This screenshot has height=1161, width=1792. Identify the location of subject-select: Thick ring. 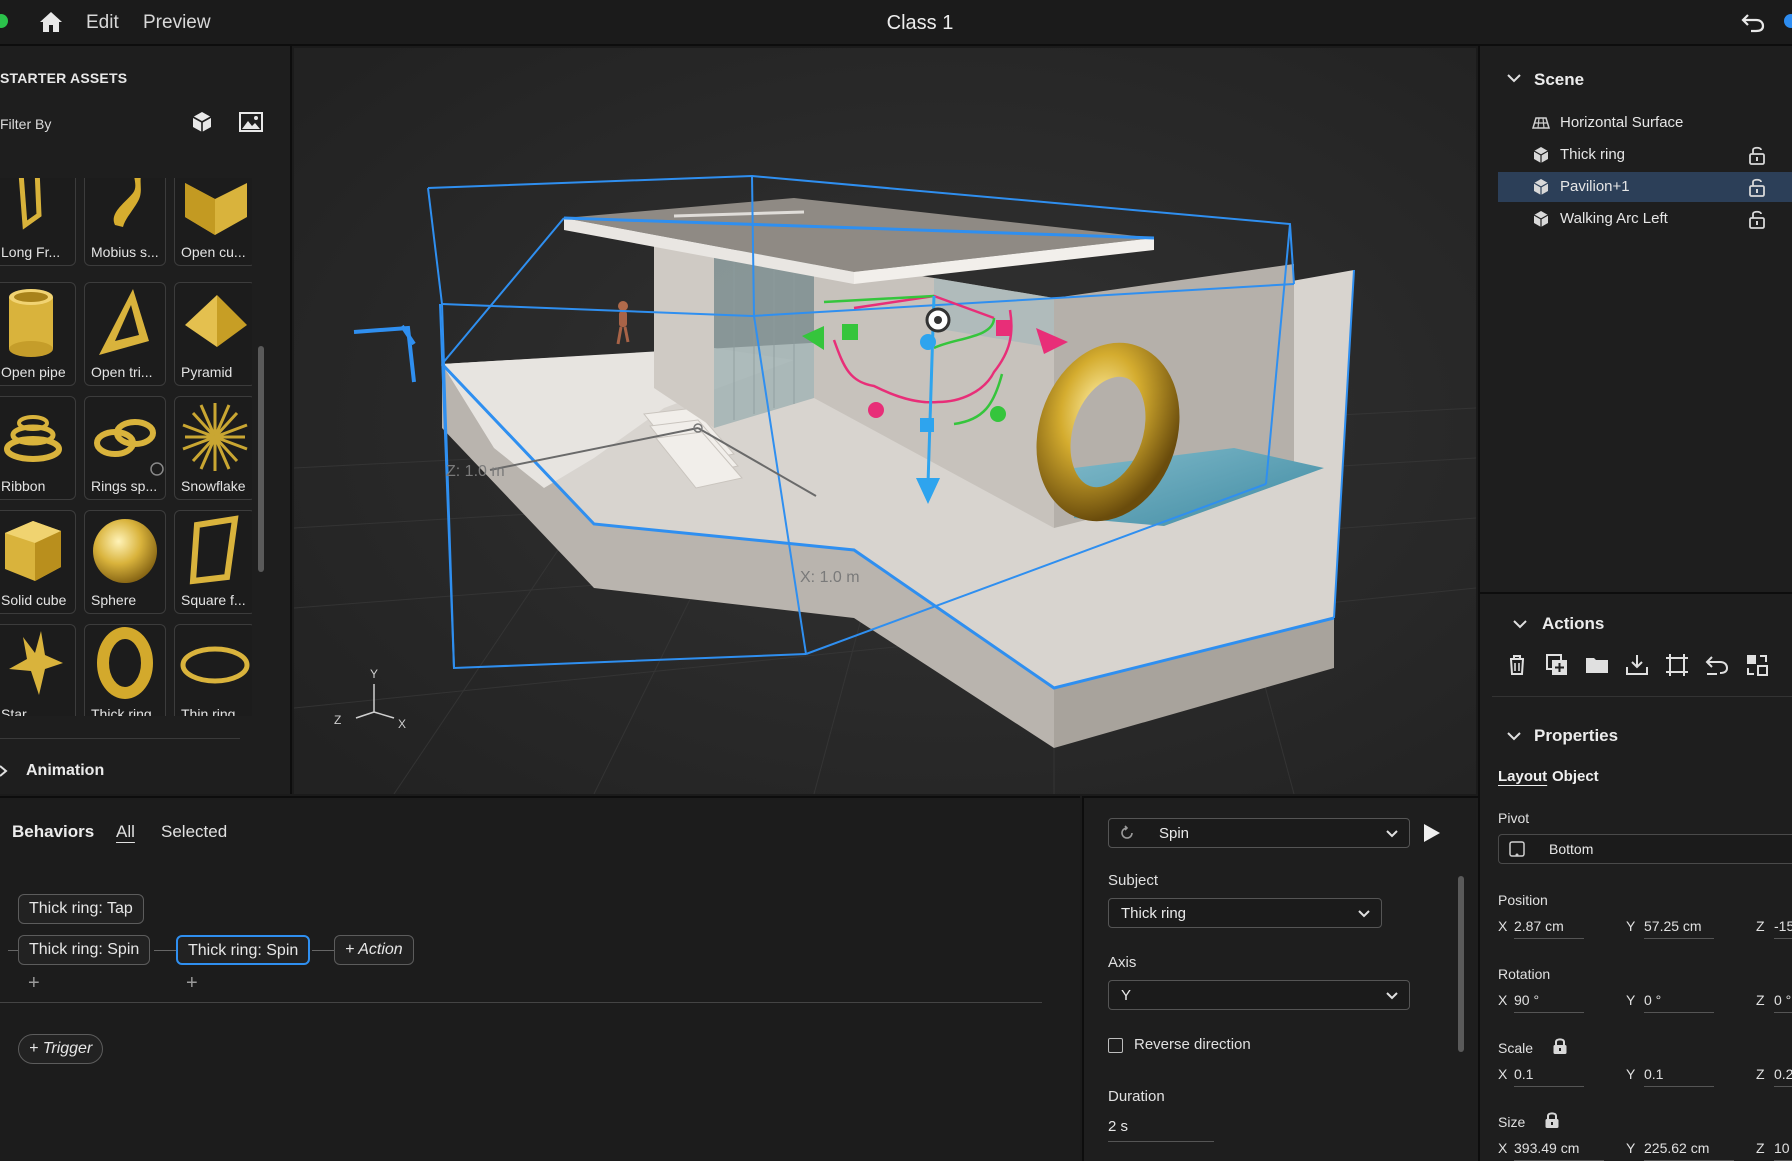
(1245, 913).